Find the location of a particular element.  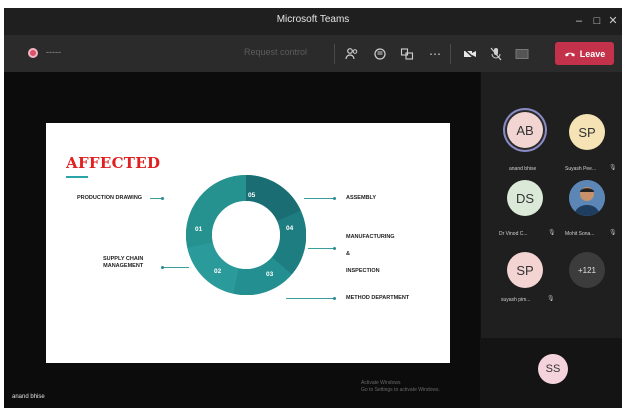

leave-button: Leave is located at coordinates (584, 53).